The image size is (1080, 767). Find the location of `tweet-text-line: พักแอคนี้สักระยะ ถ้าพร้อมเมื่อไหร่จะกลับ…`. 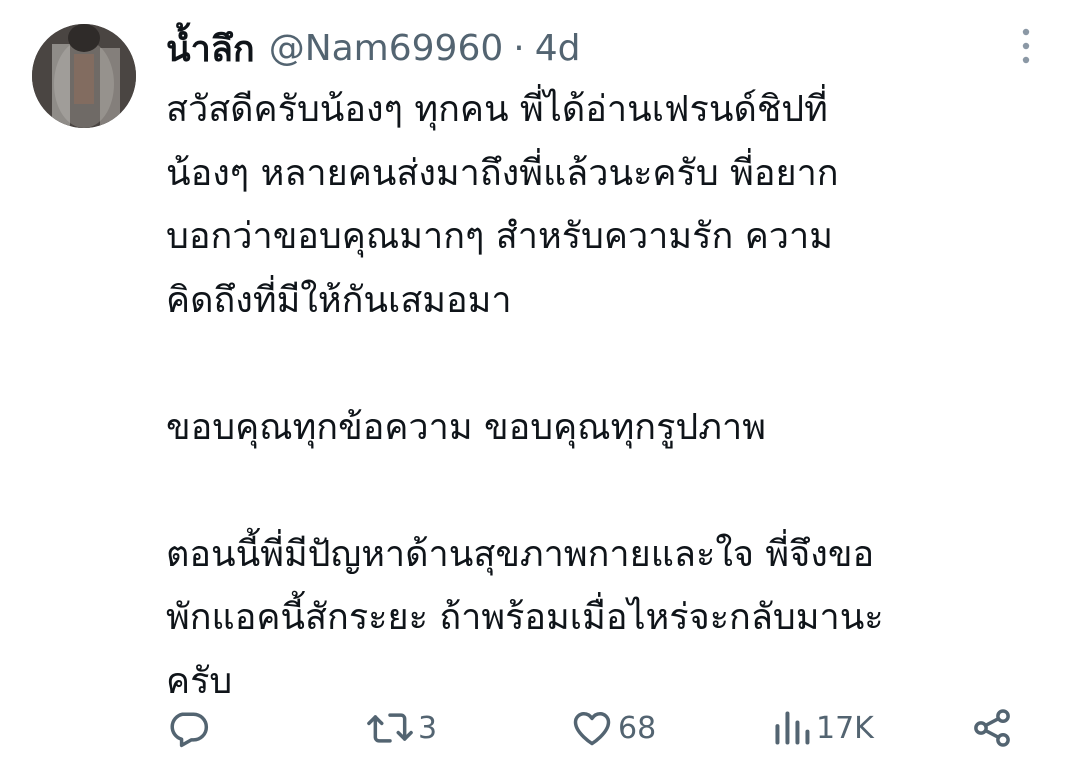

tweet-text-line: พักแอคนี้สักระยะ ถ้าพร้อมเมื่อไหร่จะกลับ… is located at coordinates (525, 617).